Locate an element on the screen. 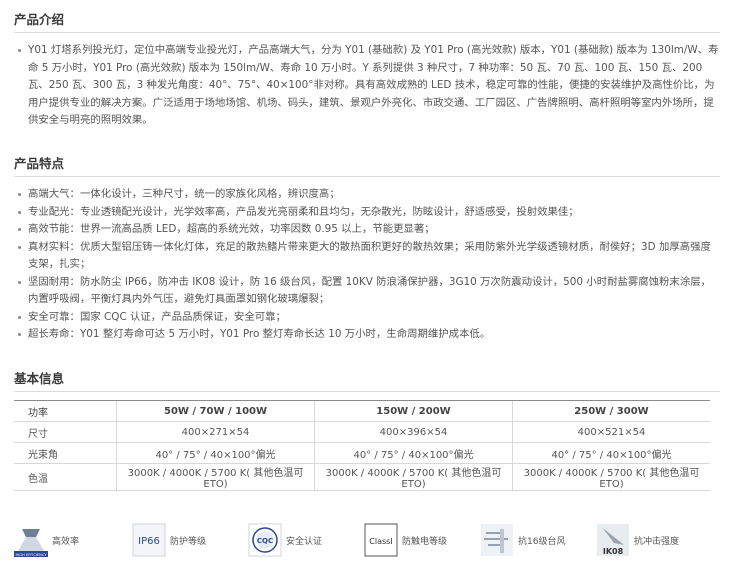 The width and height of the screenshot is (746, 578). badge-typhoon: 抗16级台风 is located at coordinates (522, 540).